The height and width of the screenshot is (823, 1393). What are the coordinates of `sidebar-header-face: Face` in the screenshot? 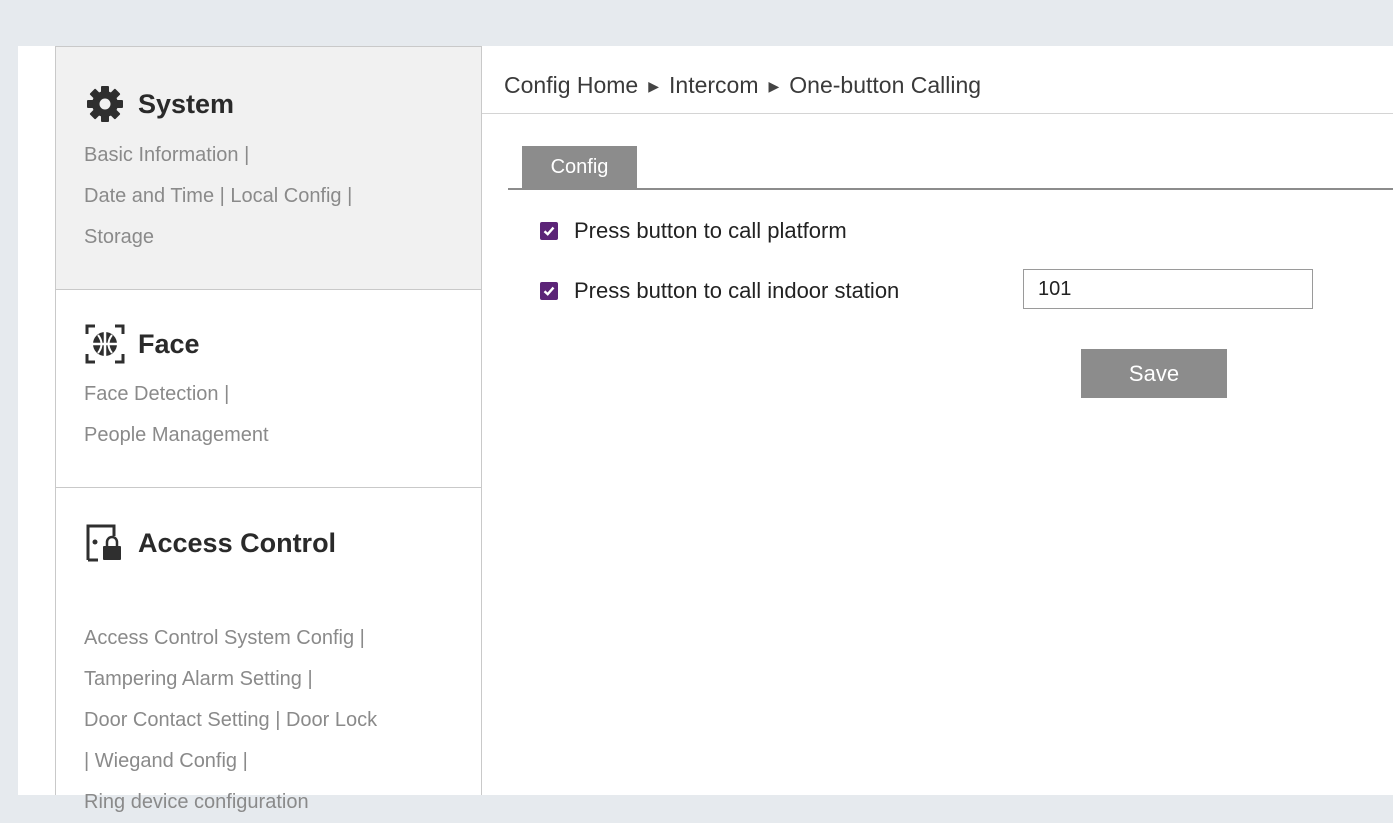 It's located at (142, 344).